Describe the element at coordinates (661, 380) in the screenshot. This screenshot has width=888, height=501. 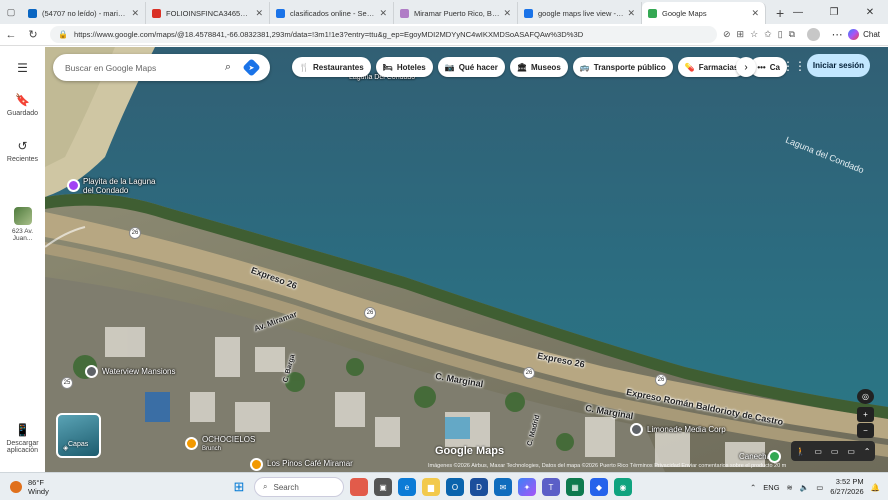
I see `route-shield-26-d: 26` at that location.